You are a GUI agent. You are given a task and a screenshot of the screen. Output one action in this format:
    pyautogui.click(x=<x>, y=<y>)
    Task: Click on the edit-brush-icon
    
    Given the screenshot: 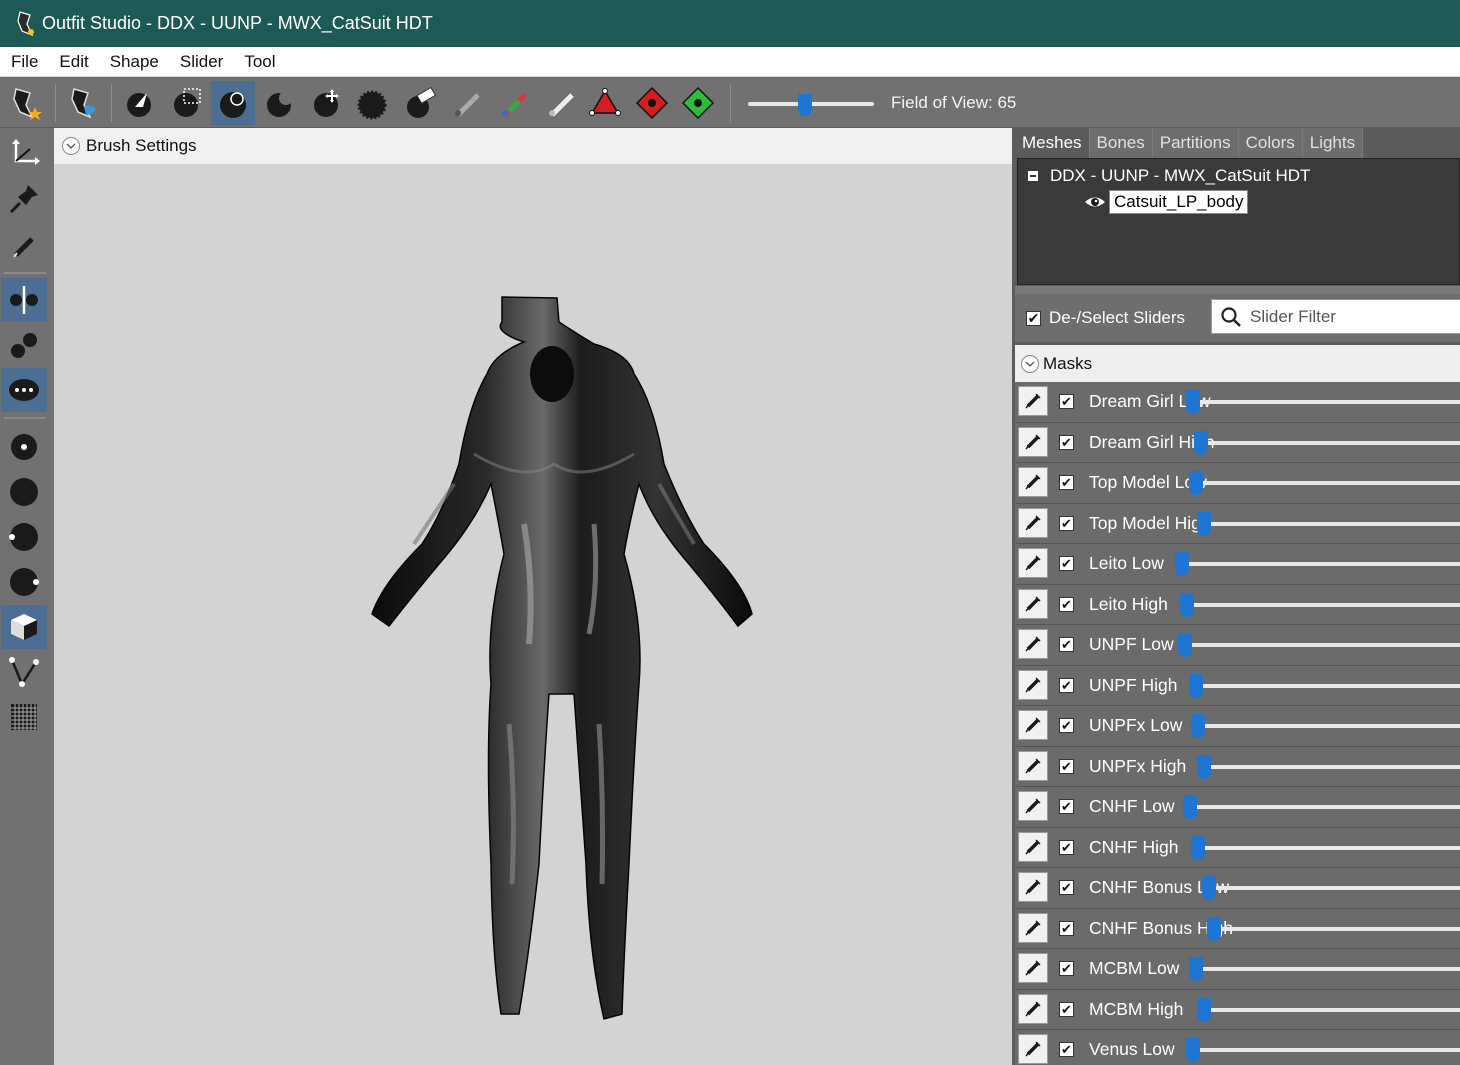 What is the action you would take?
    pyautogui.click(x=24, y=245)
    